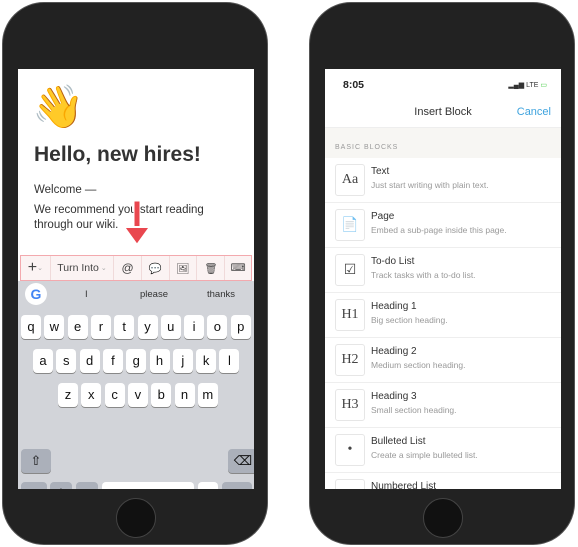 Image resolution: width=578 pixels, height=547 pixels. I want to click on numbers-key: 123, so click(34, 485).